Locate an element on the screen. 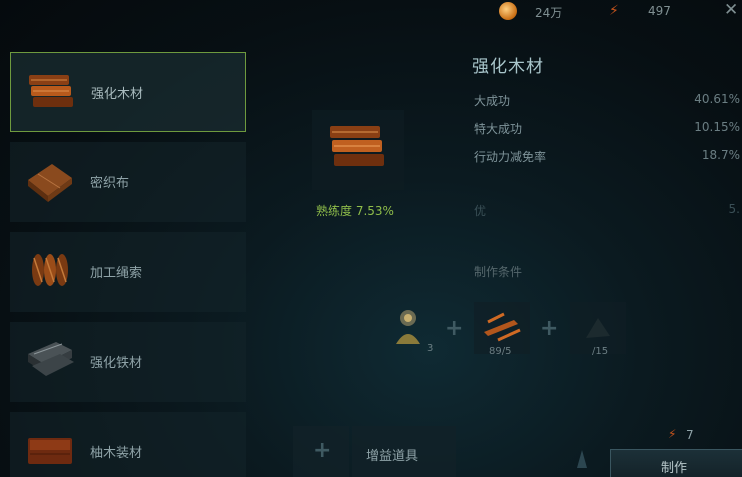 This screenshot has width=742, height=477. recipe-item-label: 加工绳索 is located at coordinates (116, 273).